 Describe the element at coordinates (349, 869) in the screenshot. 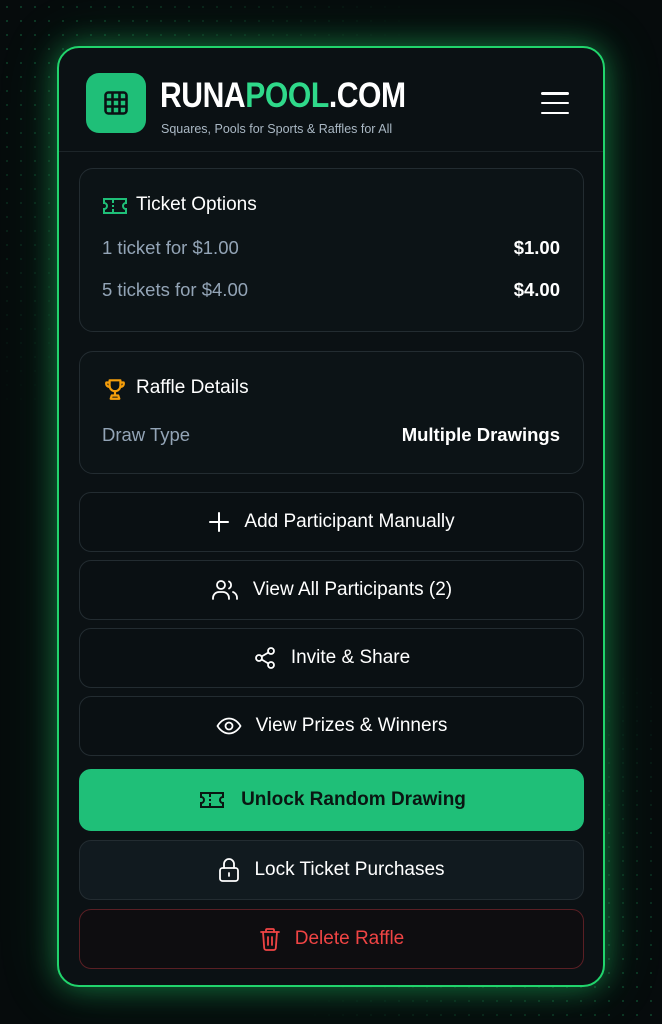

I see `lock-ticket-purchases-label: Lock Ticket Purchases` at that location.